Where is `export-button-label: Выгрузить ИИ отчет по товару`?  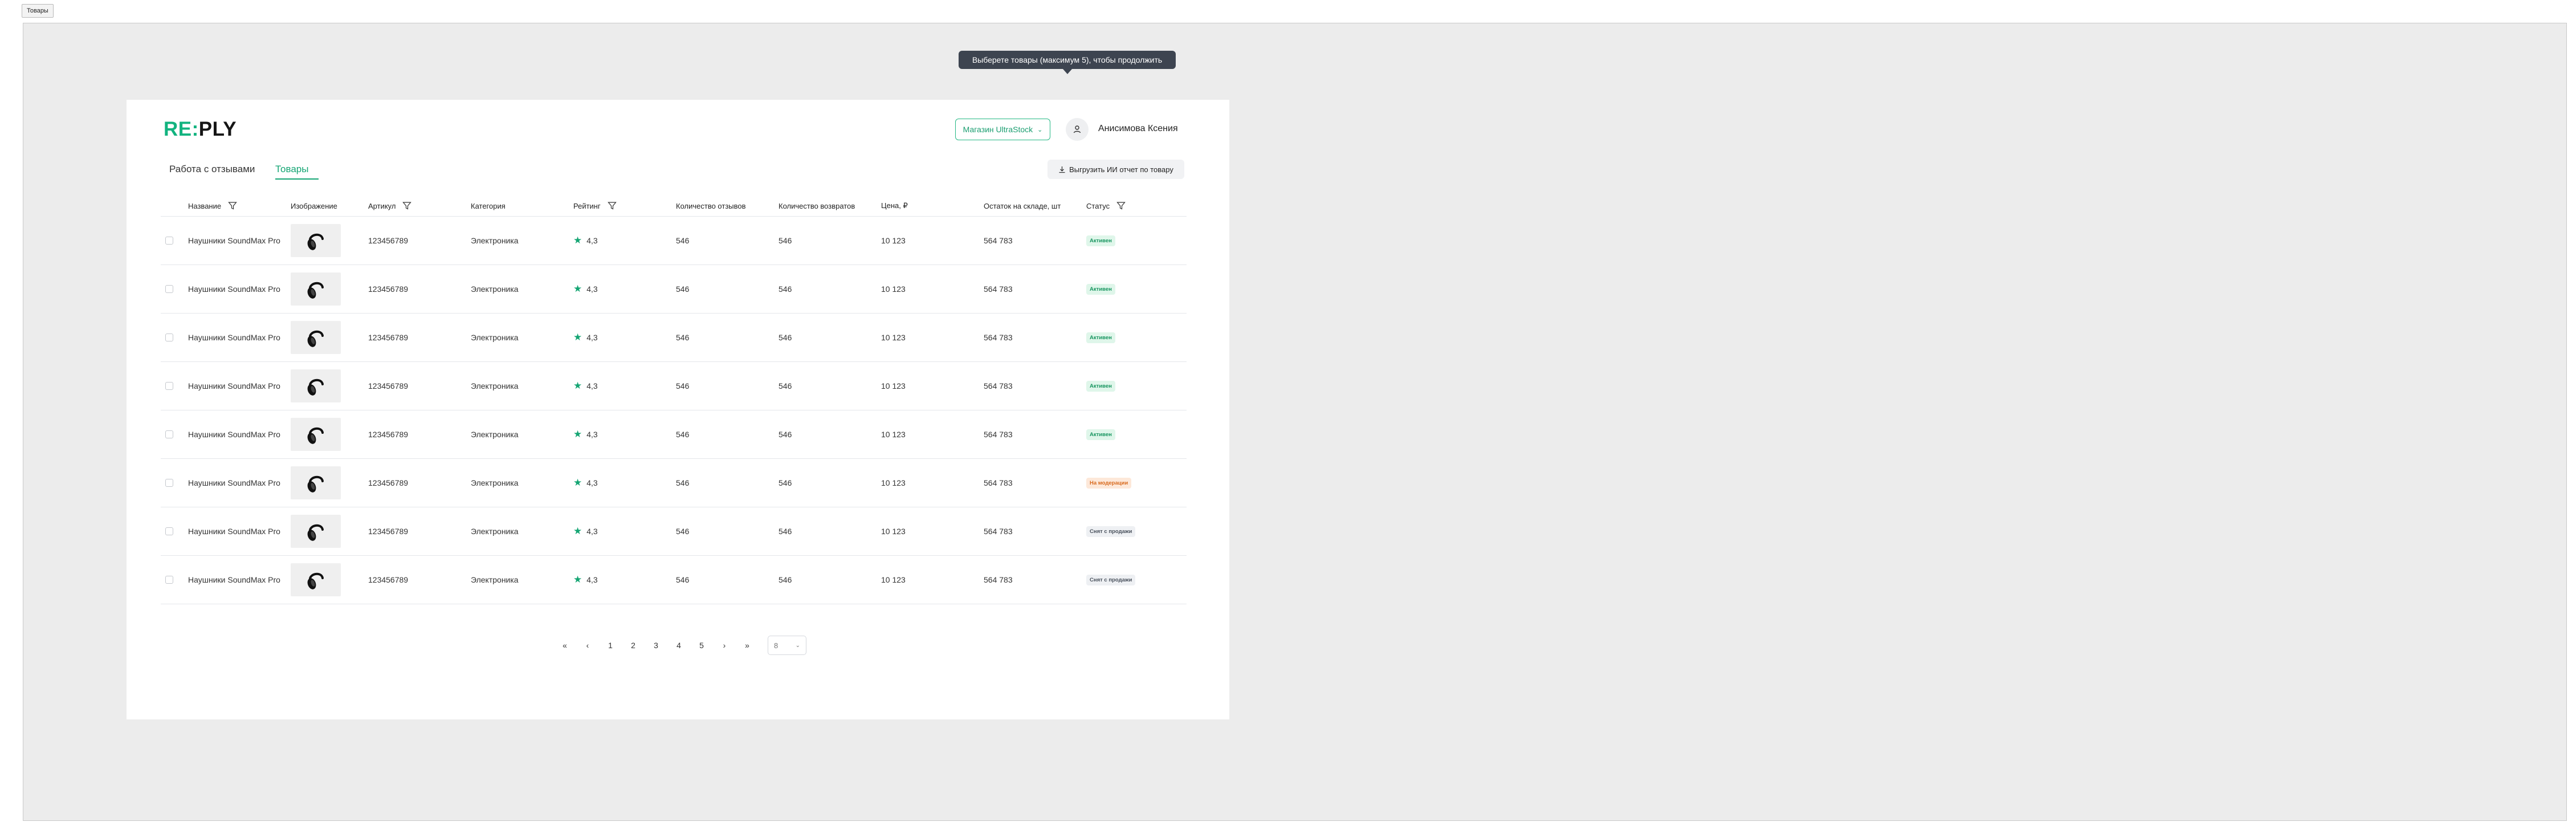
export-button-label: Выгрузить ИИ отчет по товару is located at coordinates (1121, 169).